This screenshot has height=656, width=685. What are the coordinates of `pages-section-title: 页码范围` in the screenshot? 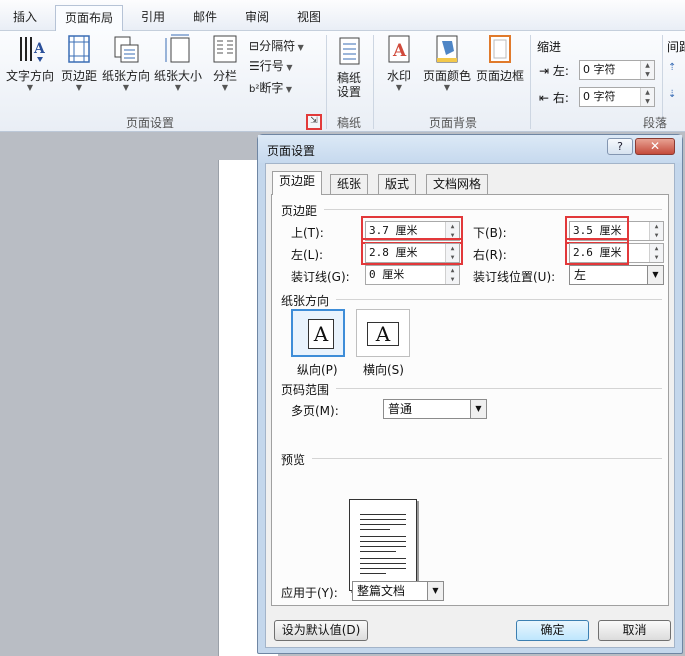 It's located at (305, 390).